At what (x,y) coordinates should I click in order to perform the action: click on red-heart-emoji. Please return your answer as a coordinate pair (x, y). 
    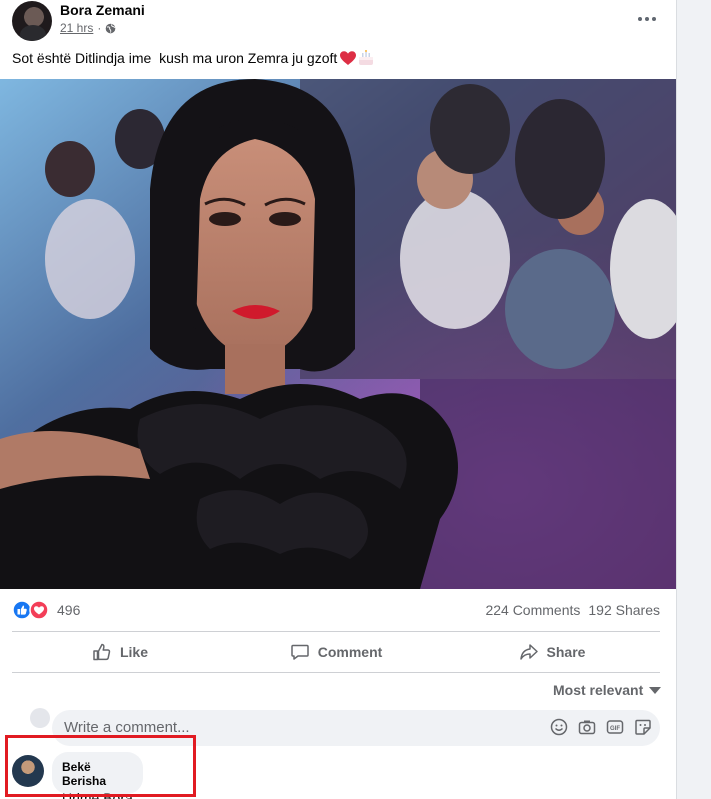
    Looking at the image, I should click on (348, 57).